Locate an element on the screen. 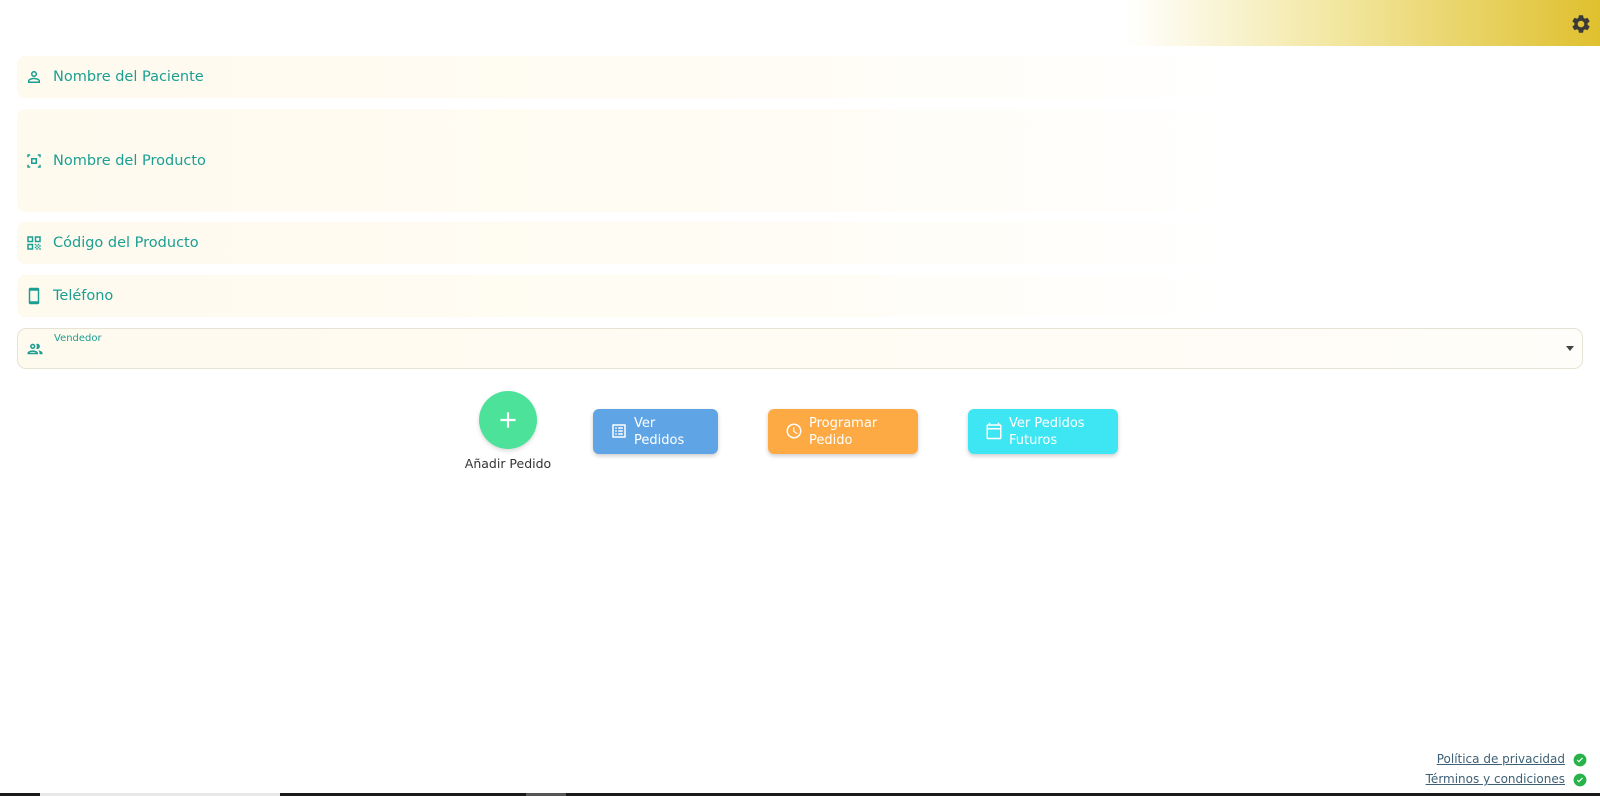  patient-name-field: Nombre del Paciente is located at coordinates (619, 77).